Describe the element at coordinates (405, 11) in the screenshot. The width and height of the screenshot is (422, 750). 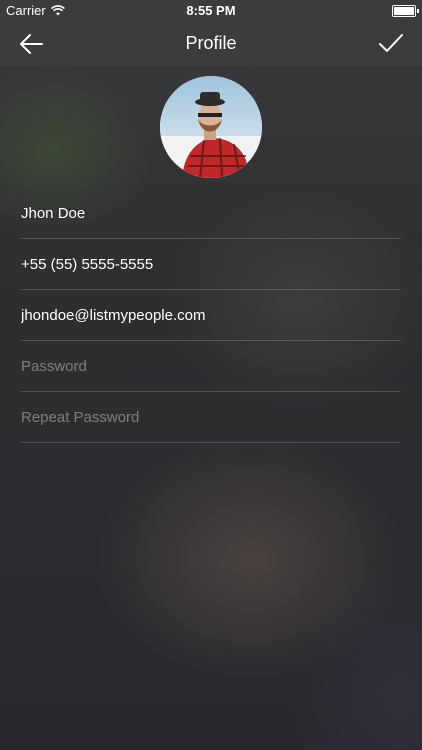
I see `battery-icon` at that location.